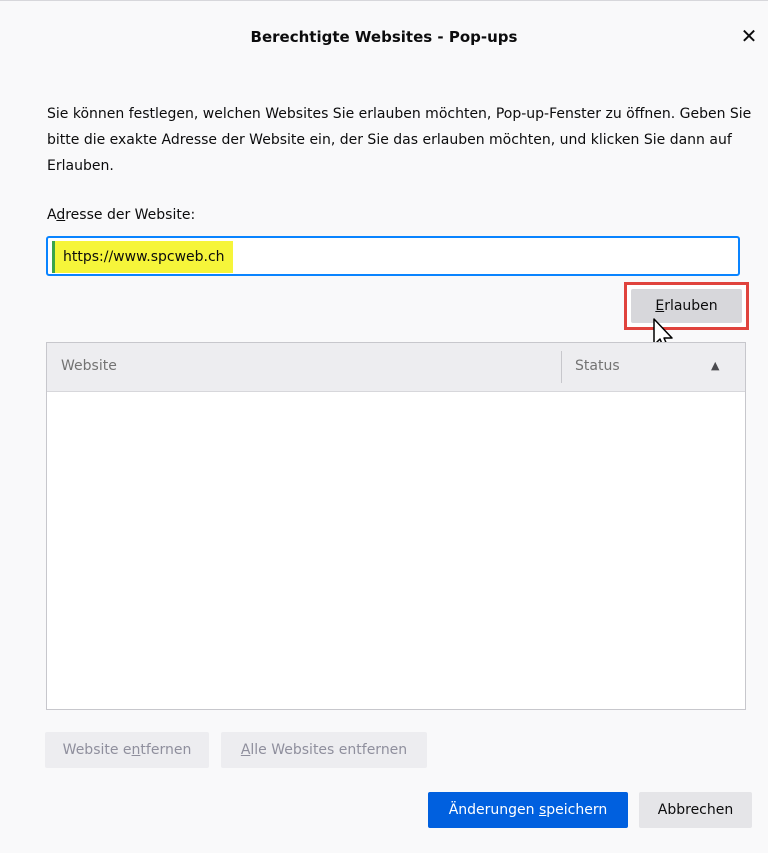  I want to click on allow-button: Erlauben, so click(686, 306).